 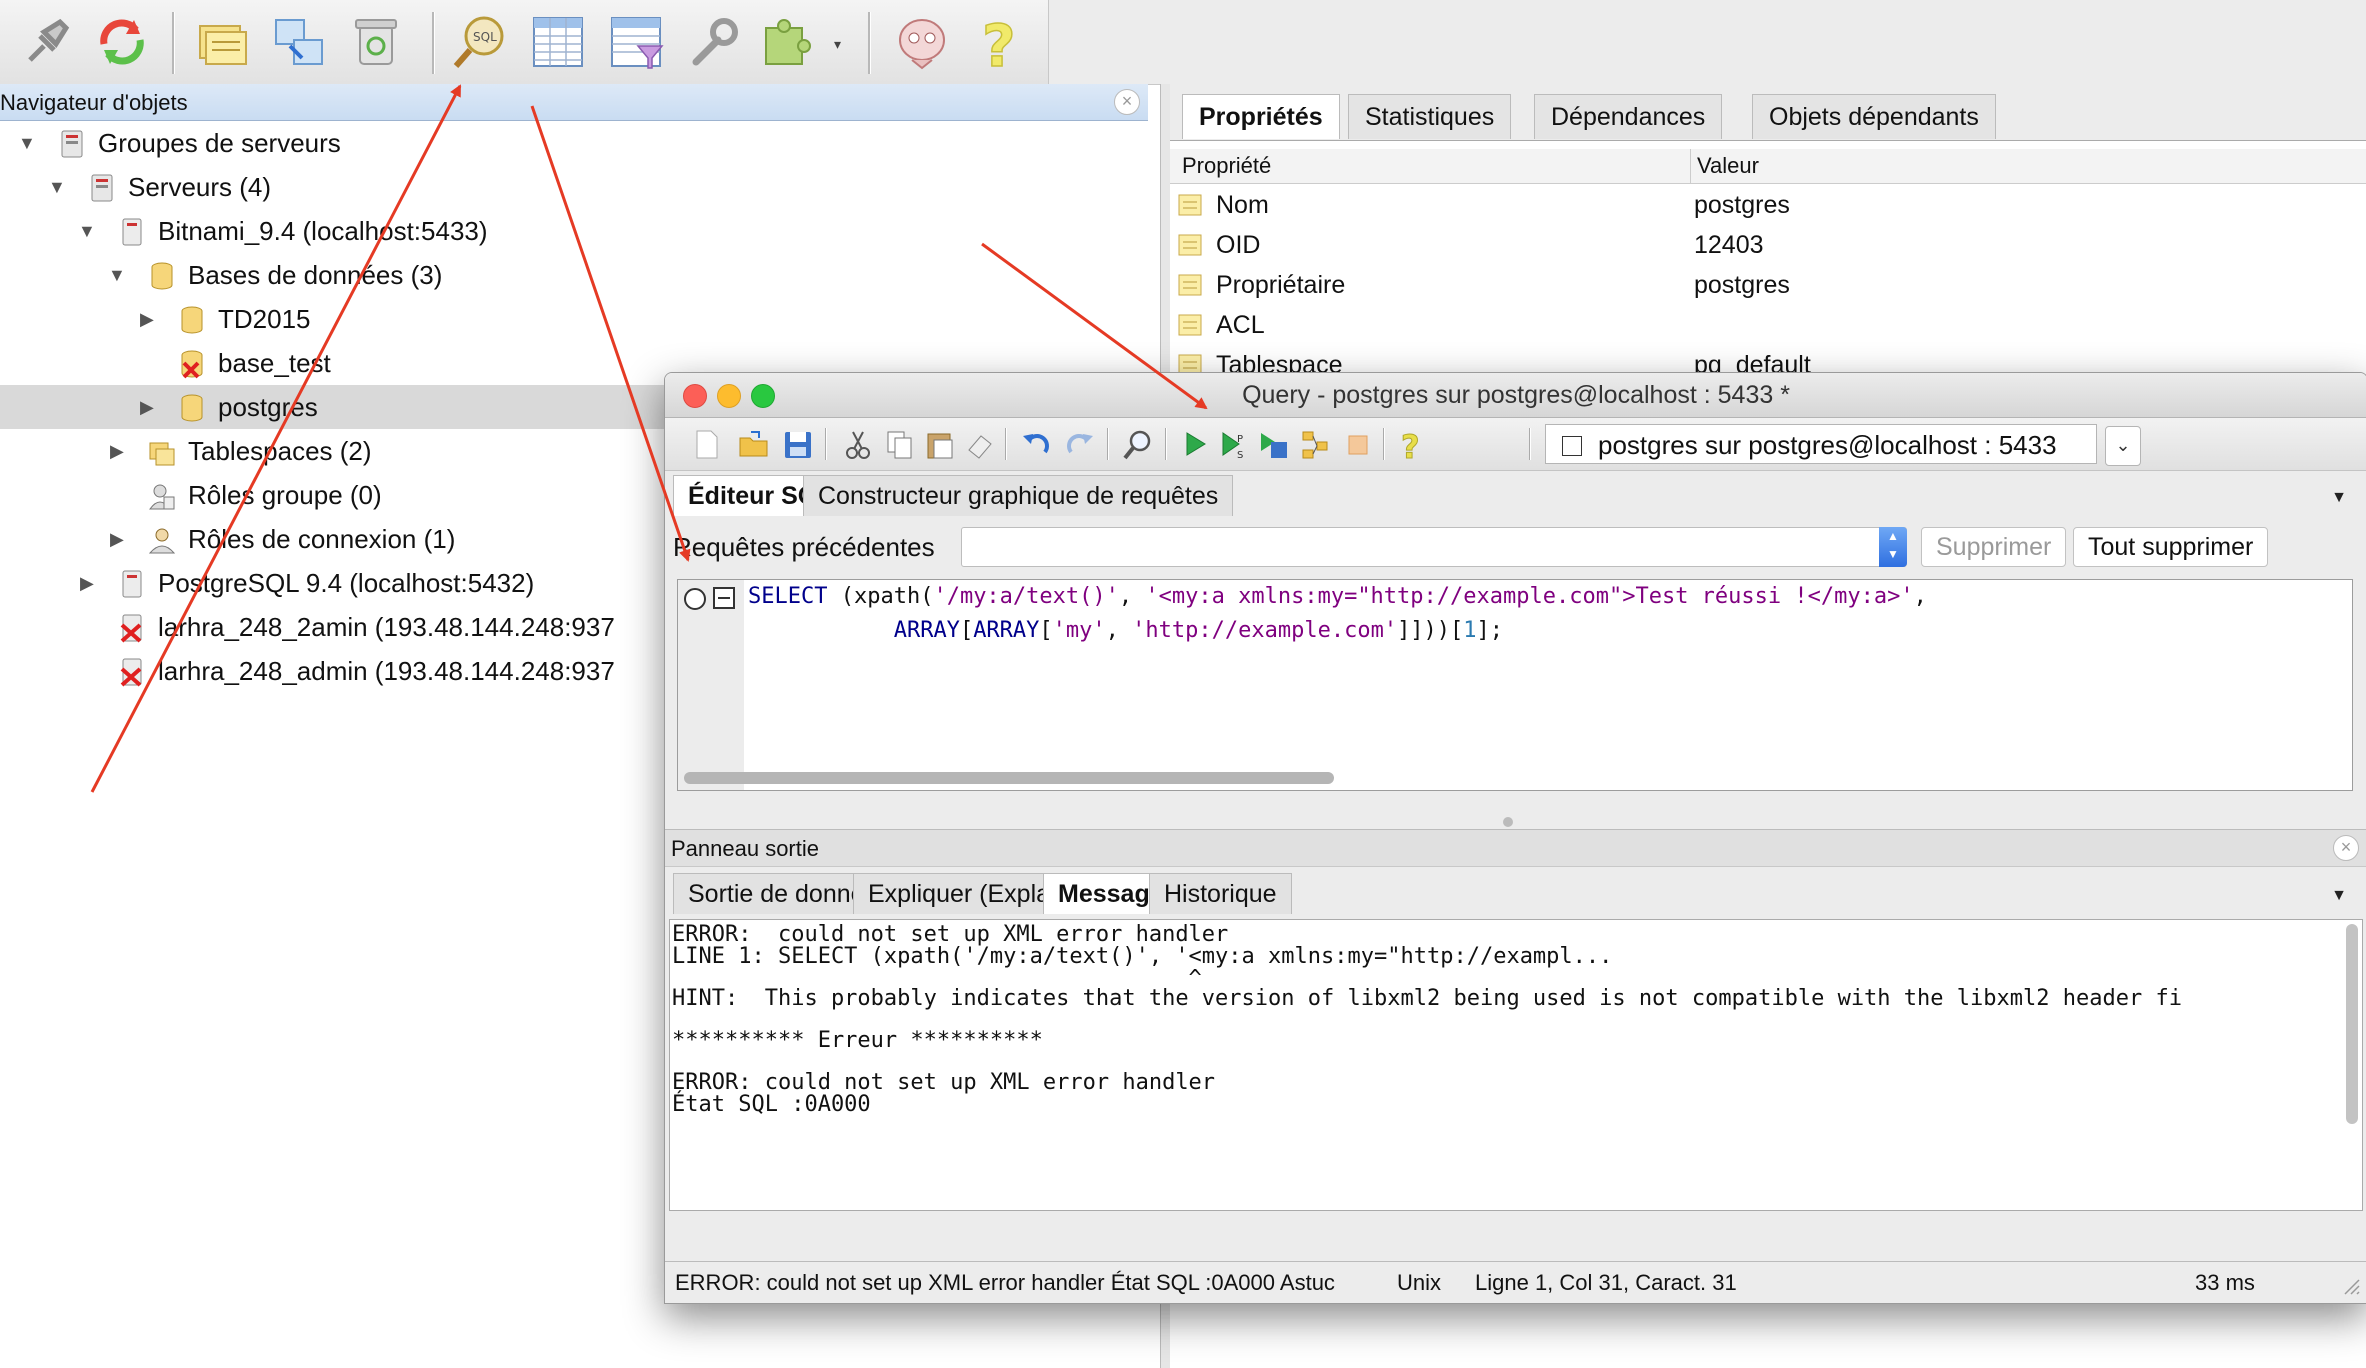 What do you see at coordinates (798, 444) in the screenshot?
I see `save-icon` at bounding box center [798, 444].